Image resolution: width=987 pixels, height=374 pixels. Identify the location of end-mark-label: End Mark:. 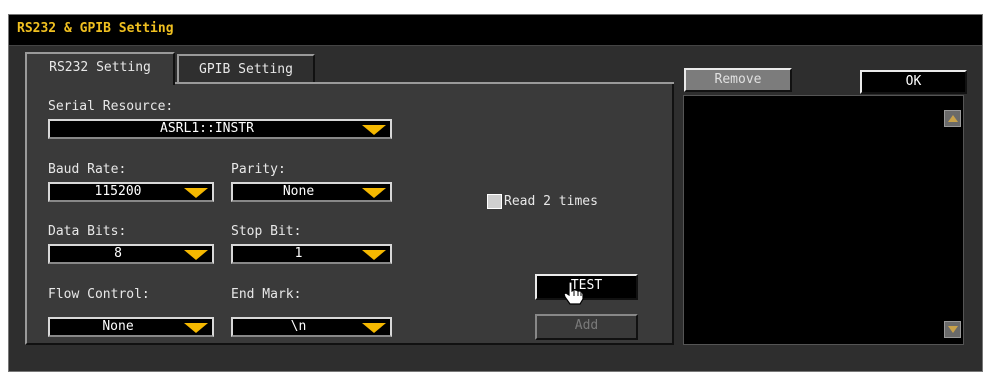
(266, 294).